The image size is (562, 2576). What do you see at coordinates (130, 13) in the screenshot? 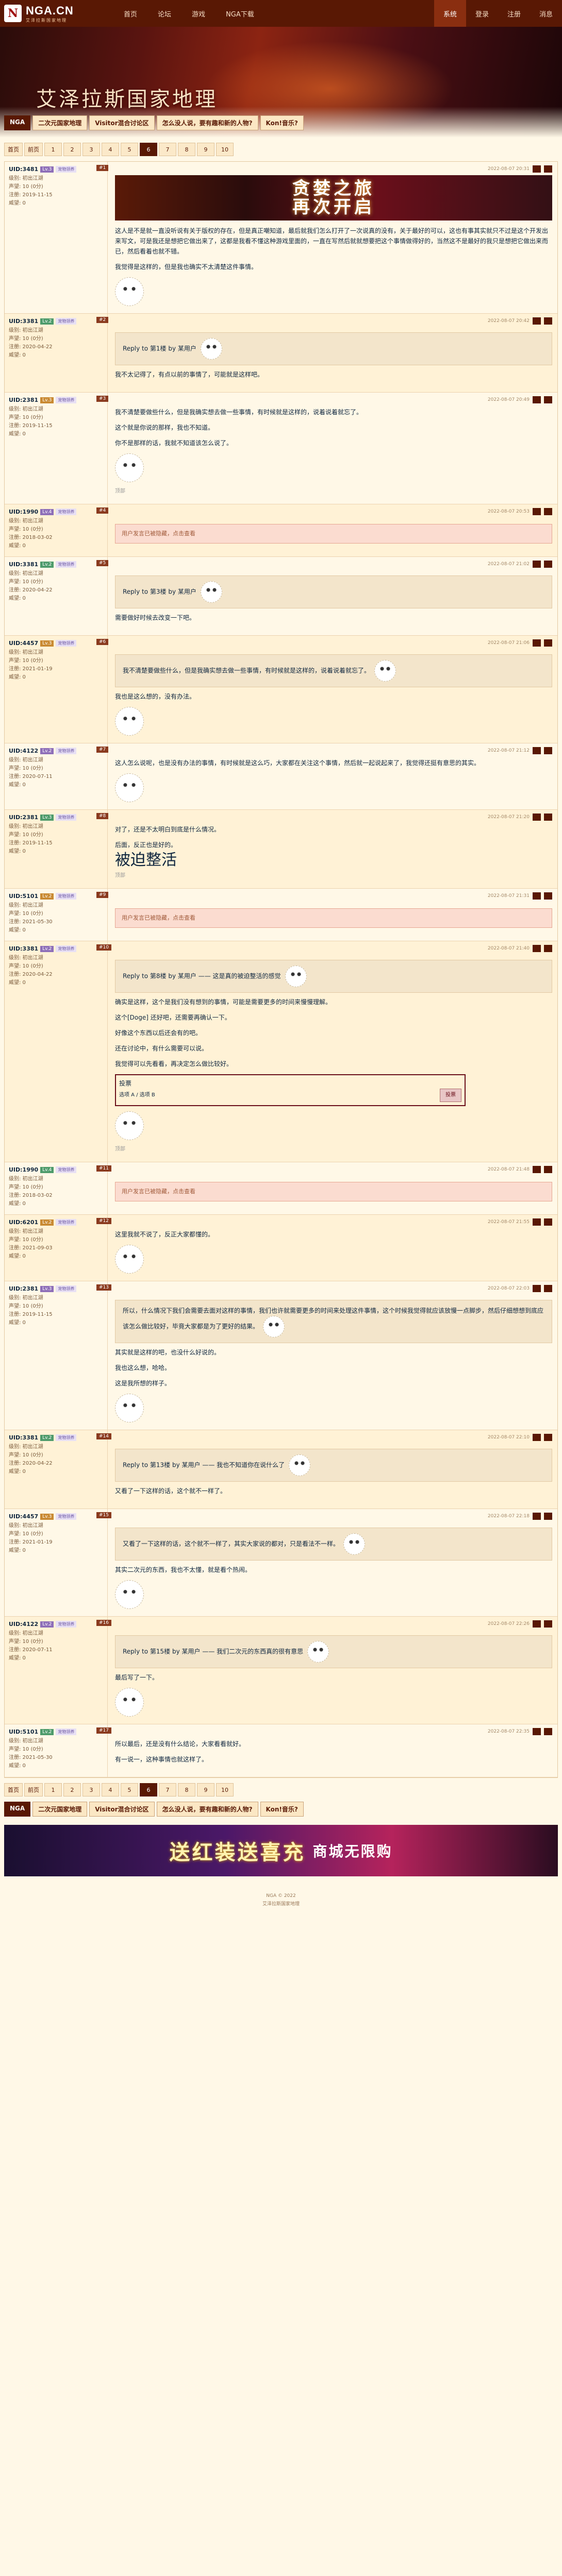
I see `nav-item-home: 首页` at bounding box center [130, 13].